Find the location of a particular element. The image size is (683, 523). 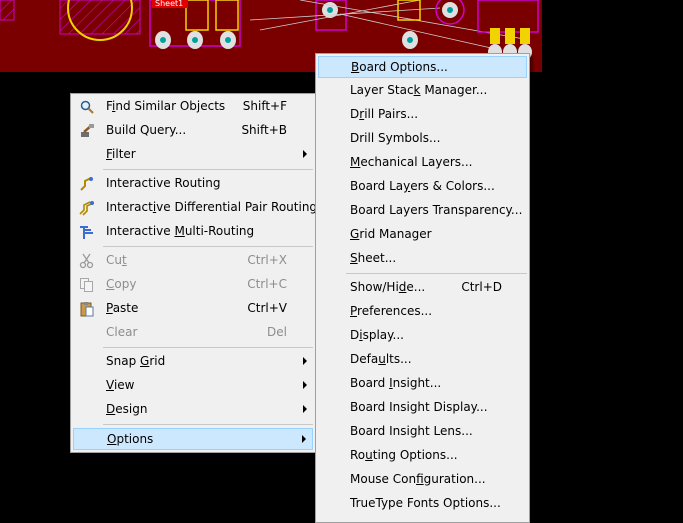

menu-item-label: Filter is located at coordinates (121, 154).